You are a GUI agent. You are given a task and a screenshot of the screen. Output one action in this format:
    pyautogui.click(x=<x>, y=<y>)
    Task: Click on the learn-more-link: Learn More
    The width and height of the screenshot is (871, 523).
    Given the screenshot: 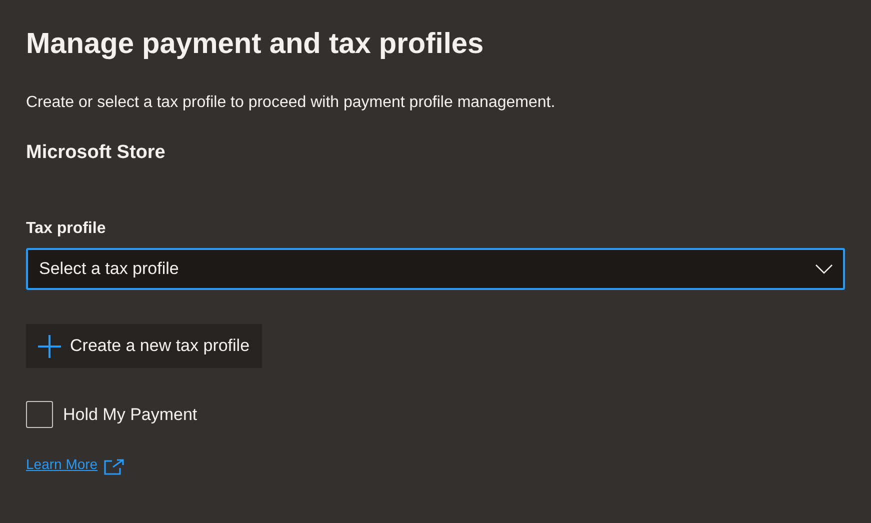 What is the action you would take?
    pyautogui.click(x=75, y=464)
    